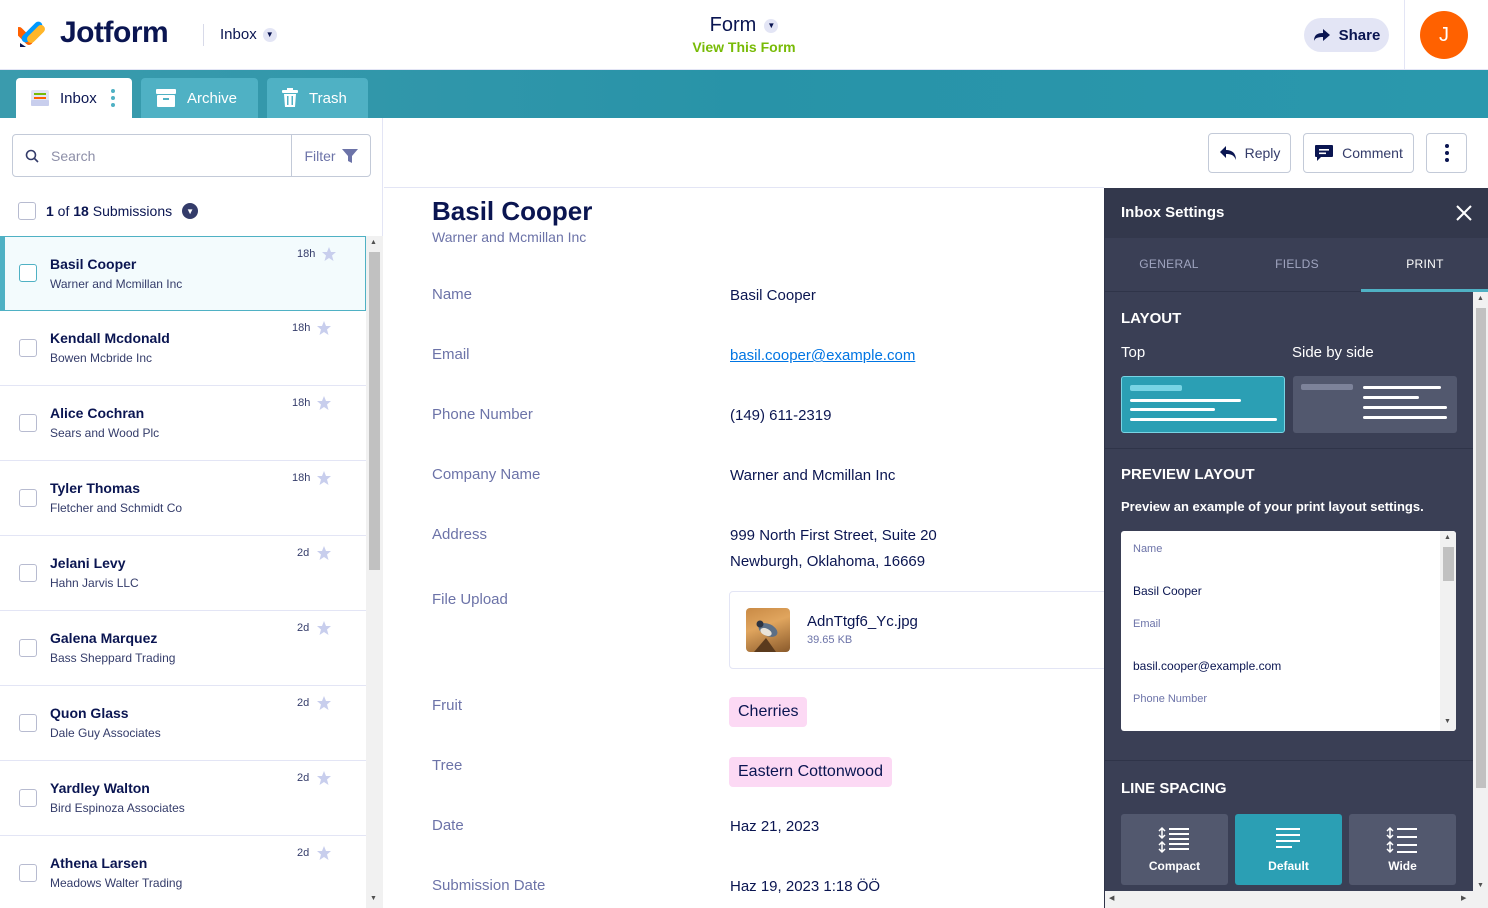 The image size is (1488, 908). What do you see at coordinates (27, 211) in the screenshot?
I see `select-all-checkbox` at bounding box center [27, 211].